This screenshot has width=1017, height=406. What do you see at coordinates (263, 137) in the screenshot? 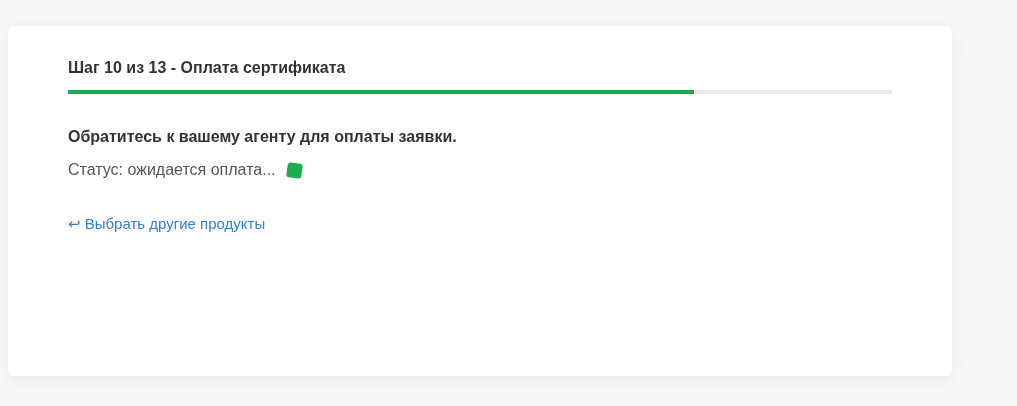
I see `message-text: Обратитесь к вашему агенту для оплаты заявки.` at bounding box center [263, 137].